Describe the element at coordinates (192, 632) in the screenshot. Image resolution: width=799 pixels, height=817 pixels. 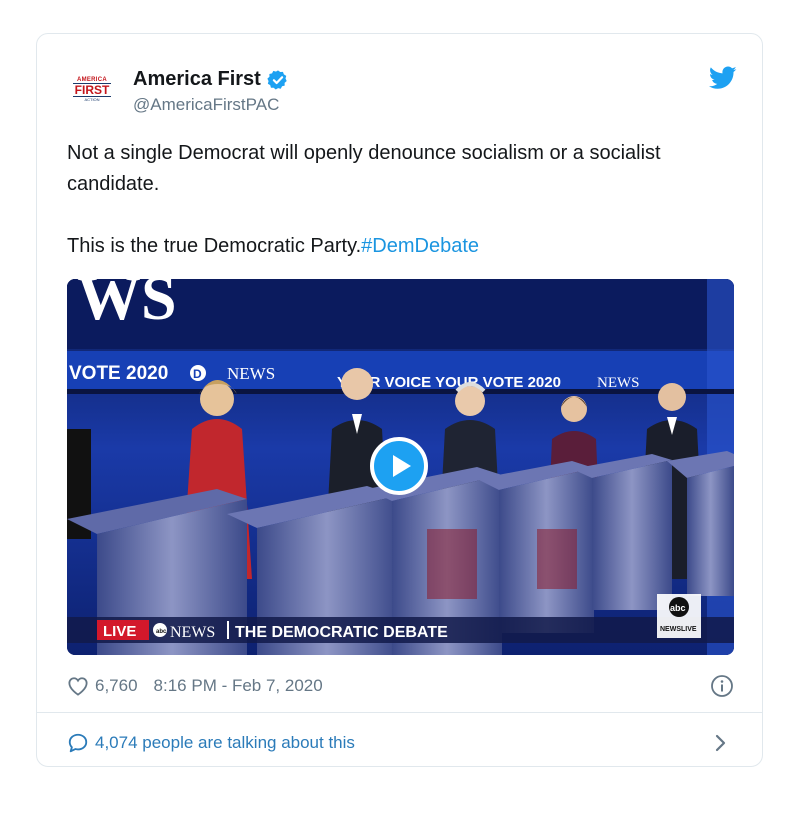
I see `lower-third-network: NEWS` at that location.